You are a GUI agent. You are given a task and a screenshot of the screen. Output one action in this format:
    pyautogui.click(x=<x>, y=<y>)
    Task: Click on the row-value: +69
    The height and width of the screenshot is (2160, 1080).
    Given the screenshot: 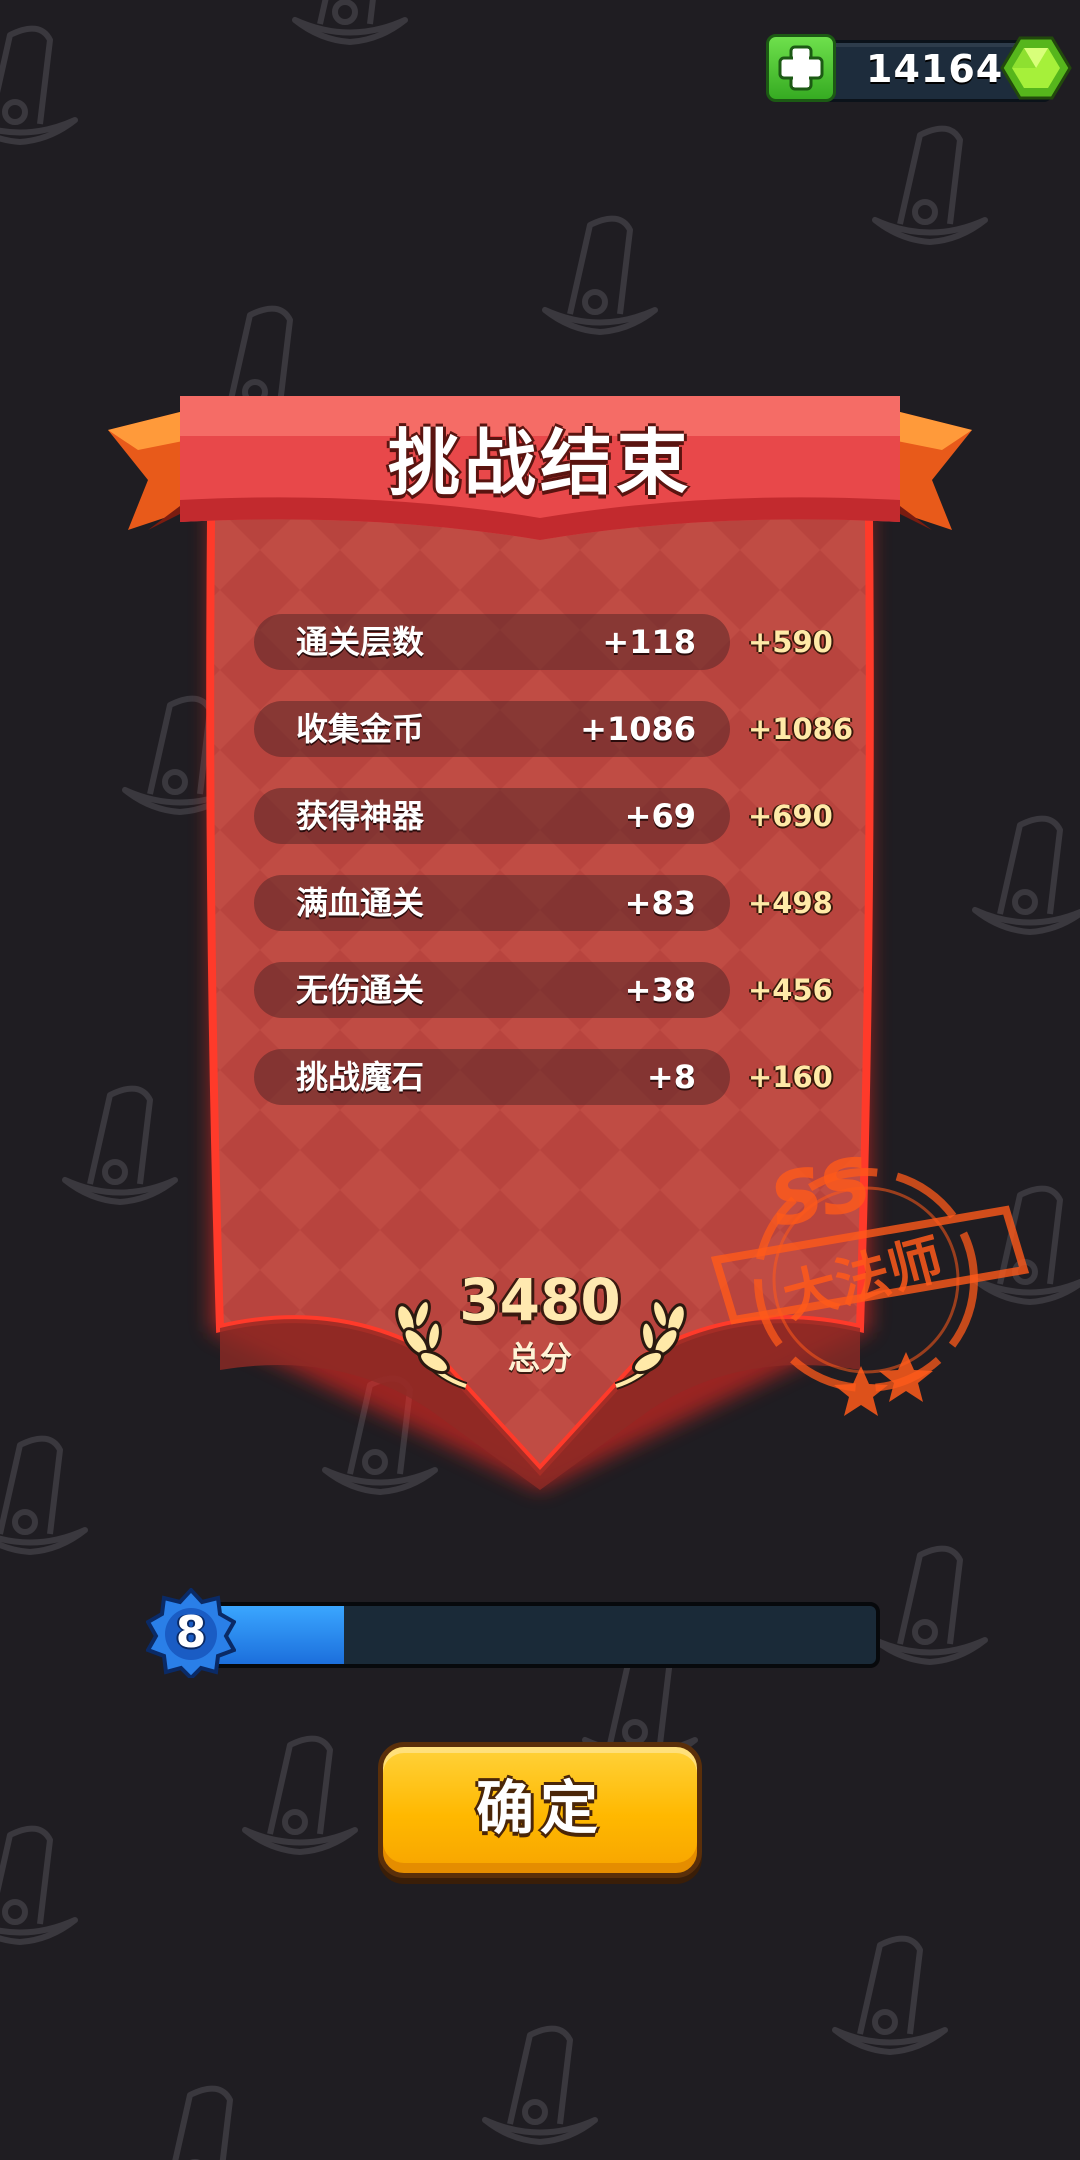 What is the action you would take?
    pyautogui.click(x=660, y=816)
    